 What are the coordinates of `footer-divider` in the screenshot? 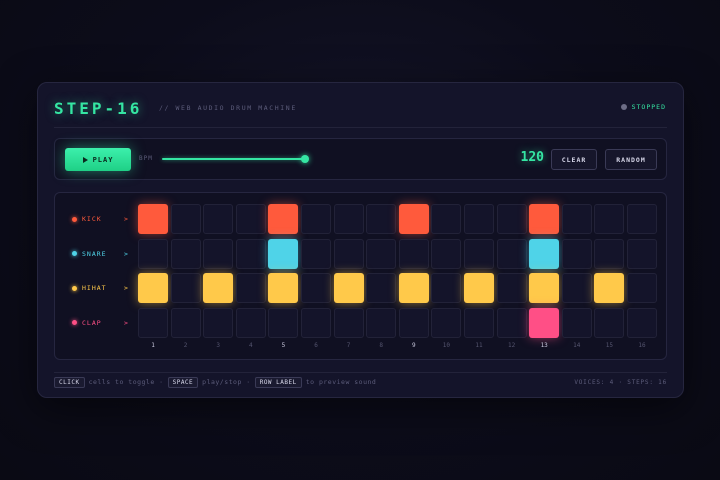 It's located at (360, 372).